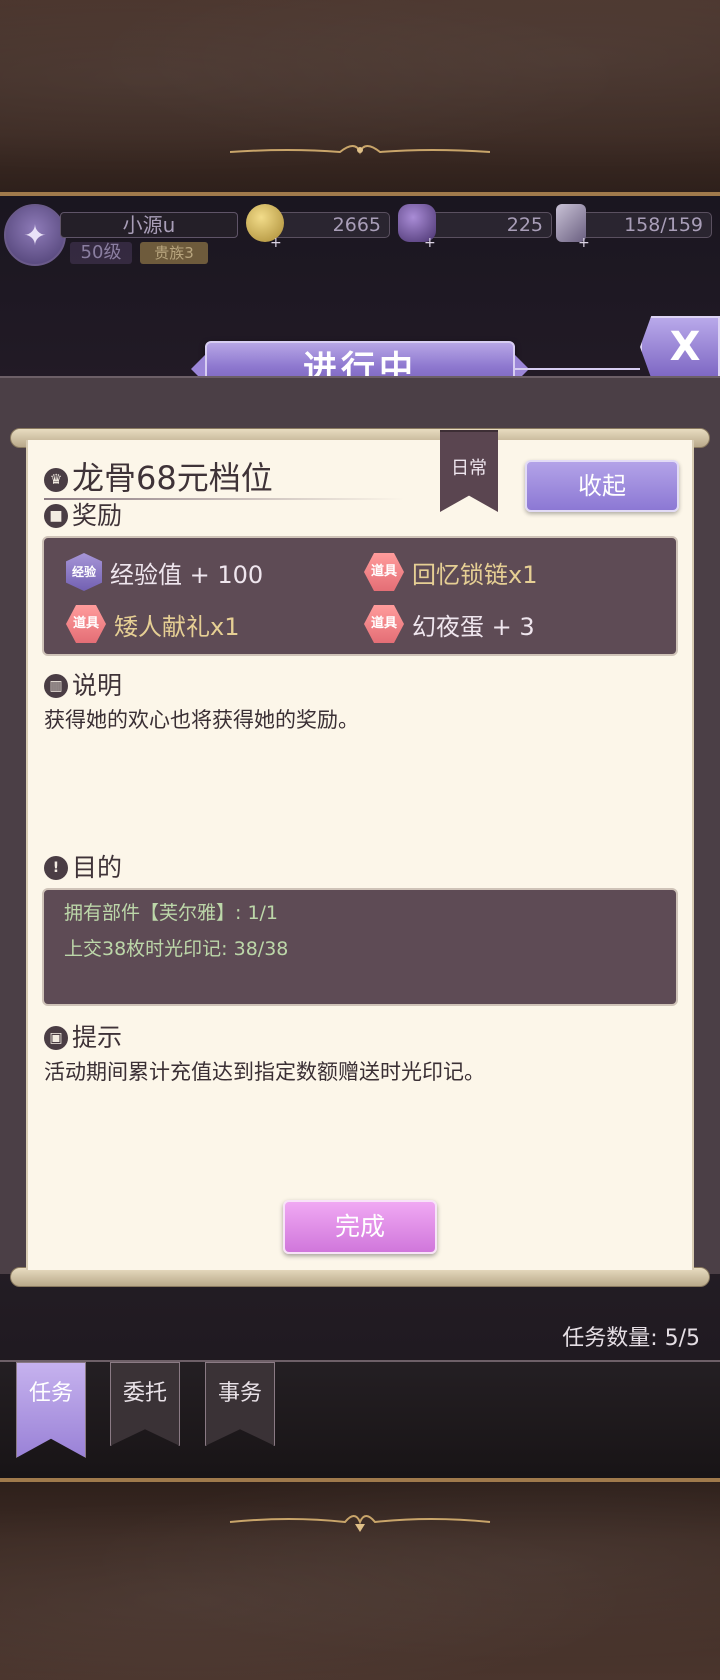 This screenshot has height=1680, width=720. Describe the element at coordinates (56, 1038) in the screenshot. I see `note-icon: ▣` at that location.